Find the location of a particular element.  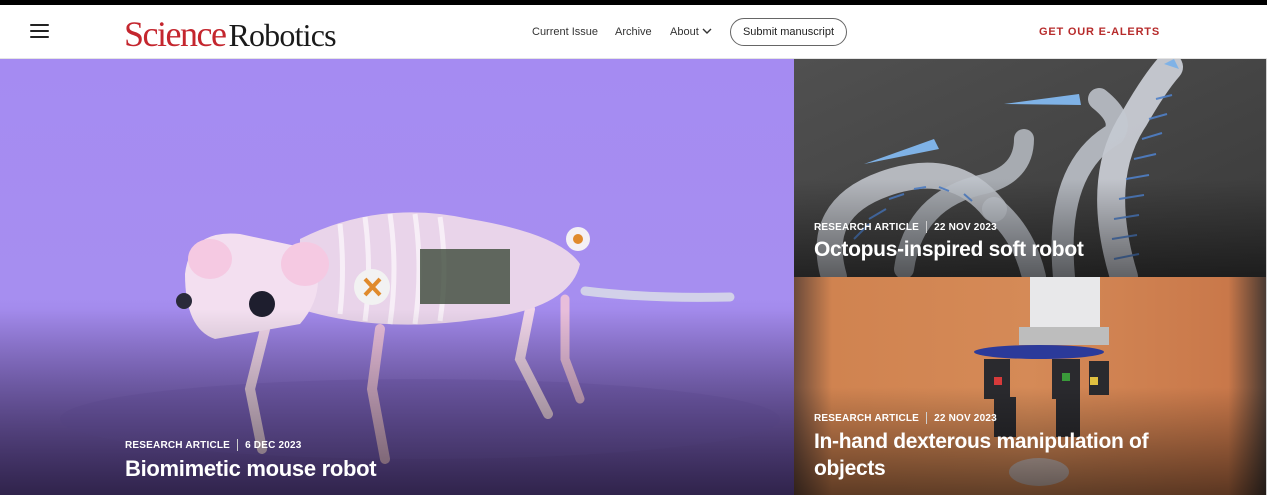

hamburger-menu-icon is located at coordinates (40, 31).